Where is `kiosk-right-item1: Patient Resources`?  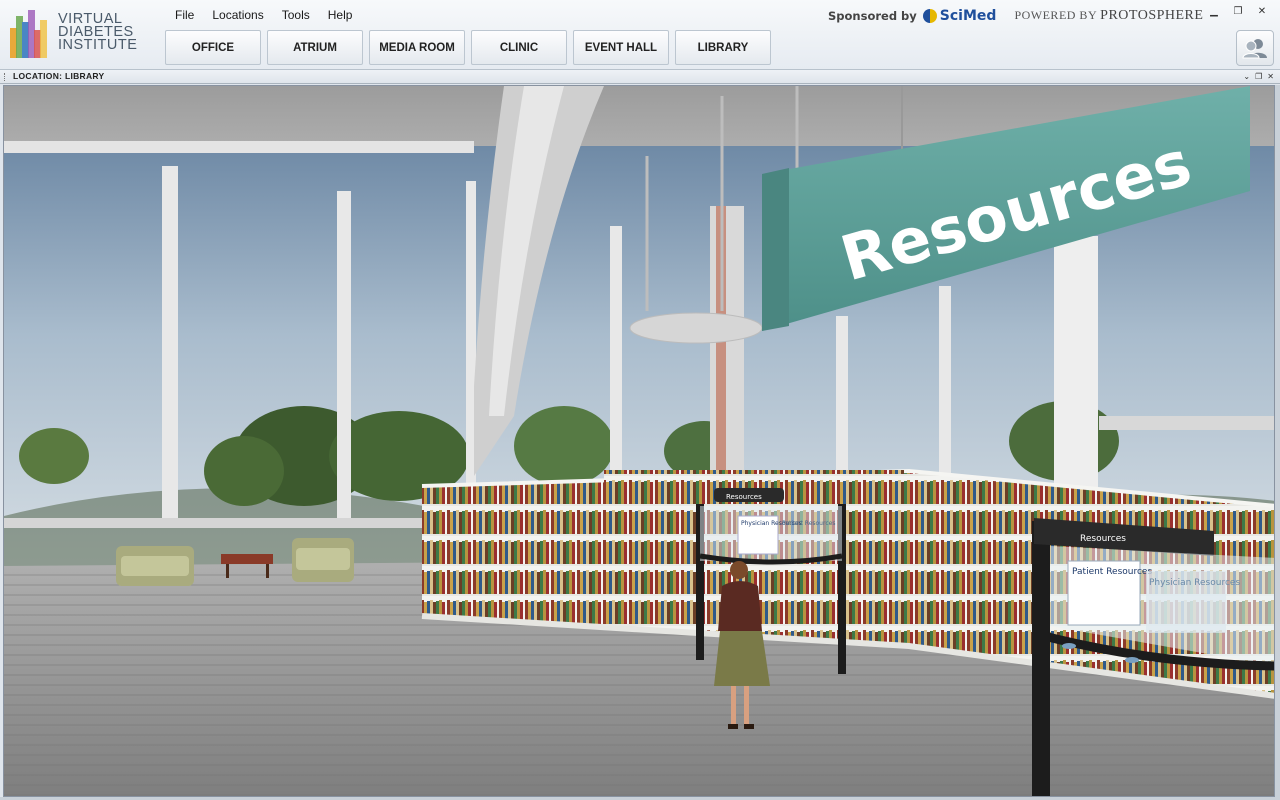 kiosk-right-item1: Patient Resources is located at coordinates (1112, 572).